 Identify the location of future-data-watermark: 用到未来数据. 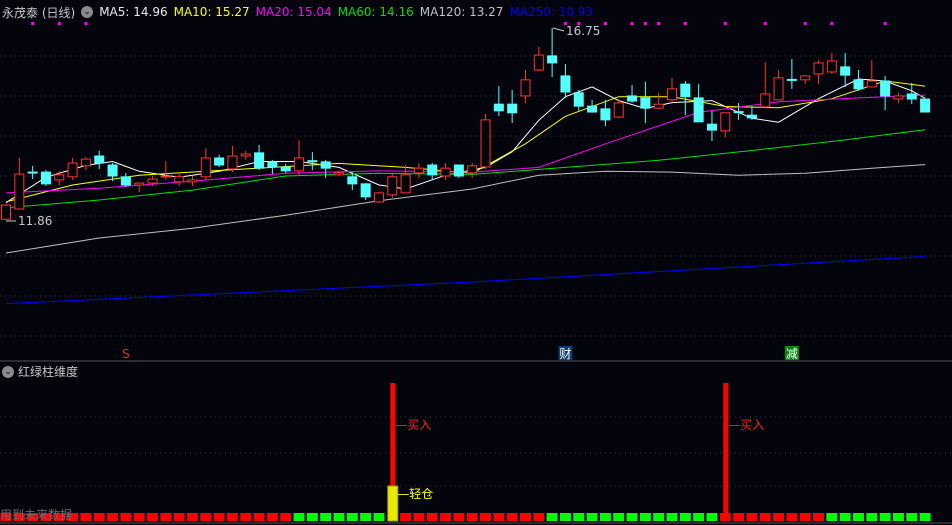
(36, 515).